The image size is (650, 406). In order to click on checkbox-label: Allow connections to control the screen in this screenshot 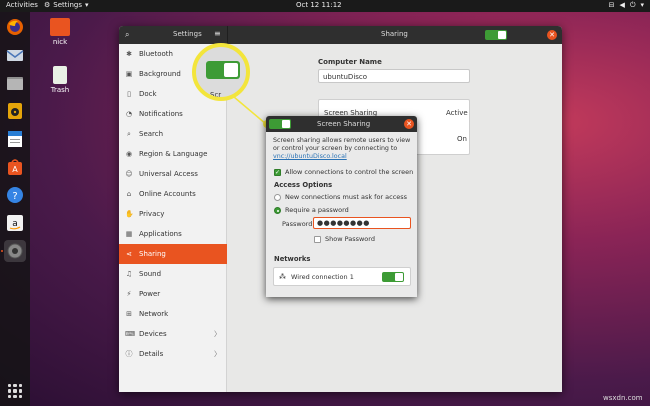, I will do `click(349, 172)`.